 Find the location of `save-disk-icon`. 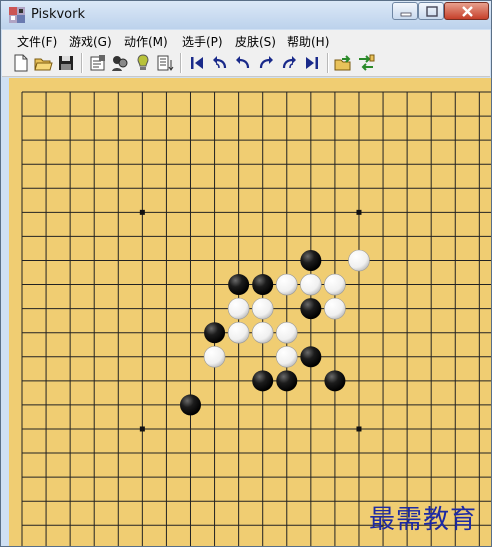

save-disk-icon is located at coordinates (66, 63).